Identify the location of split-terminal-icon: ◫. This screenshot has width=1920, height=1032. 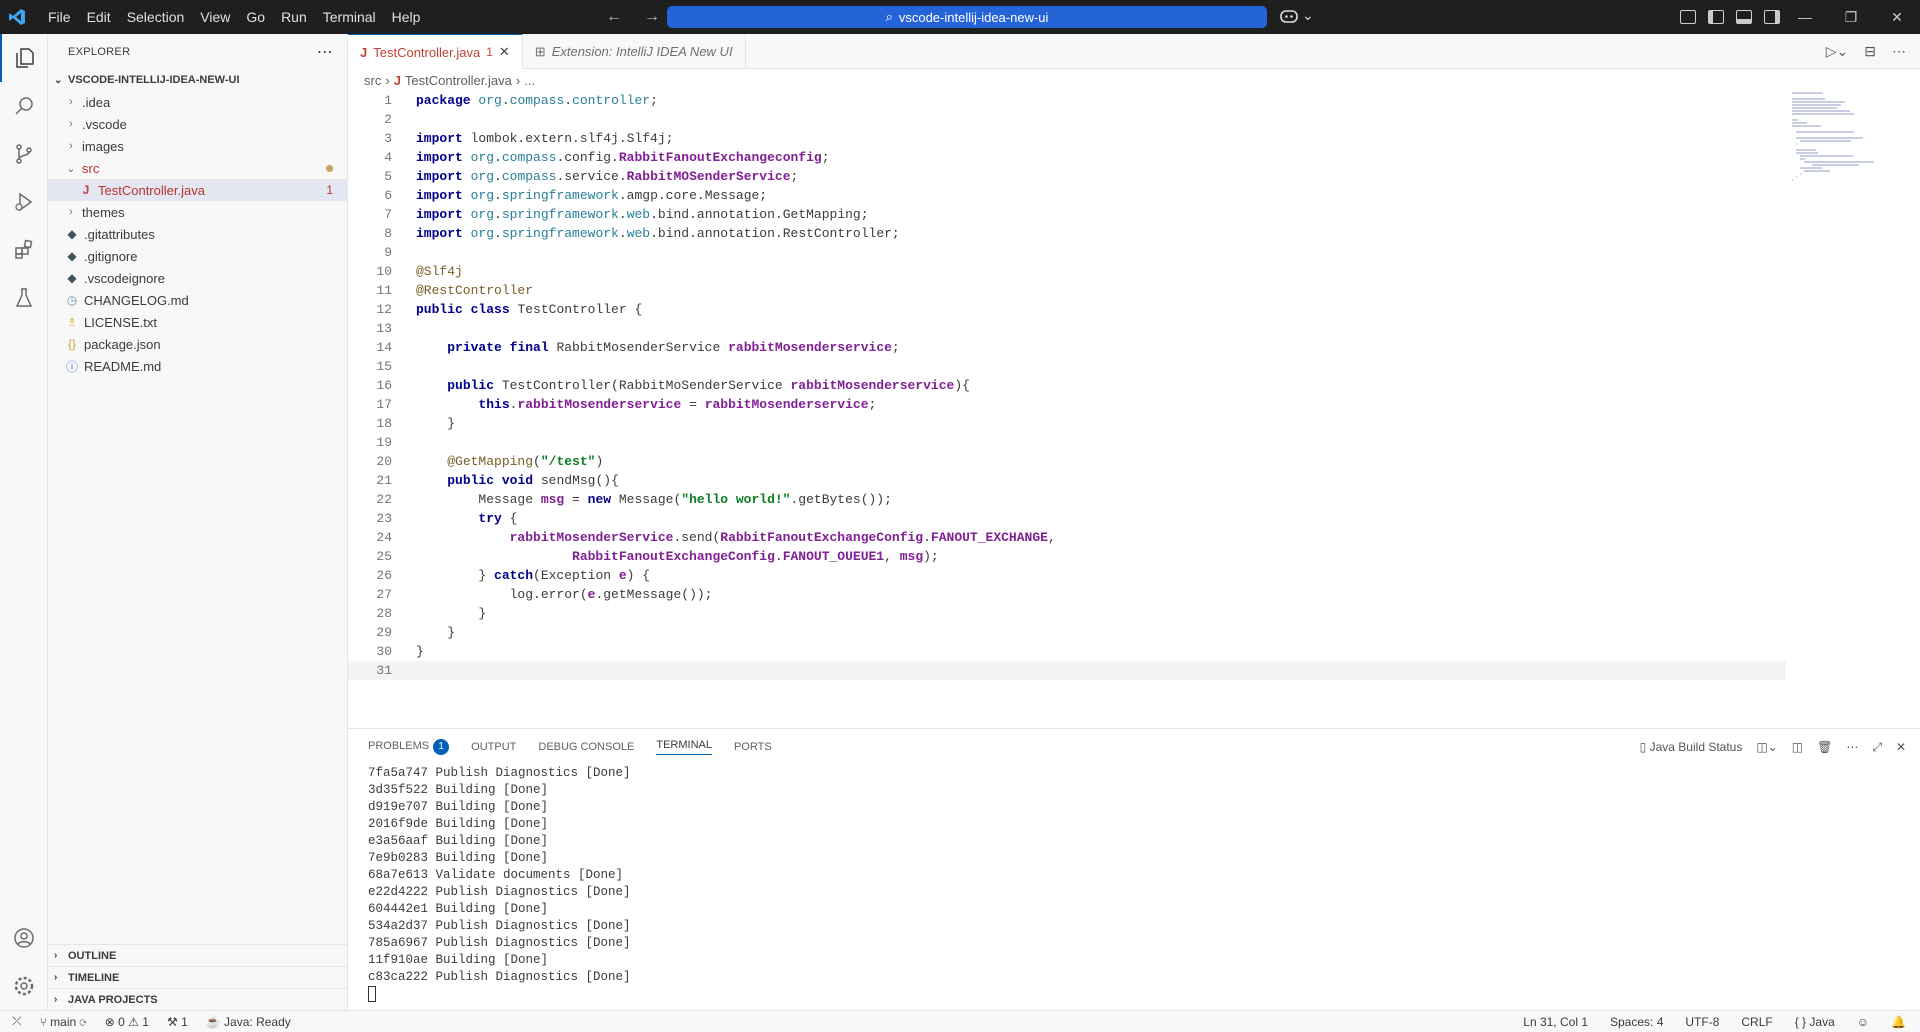
(1797, 747).